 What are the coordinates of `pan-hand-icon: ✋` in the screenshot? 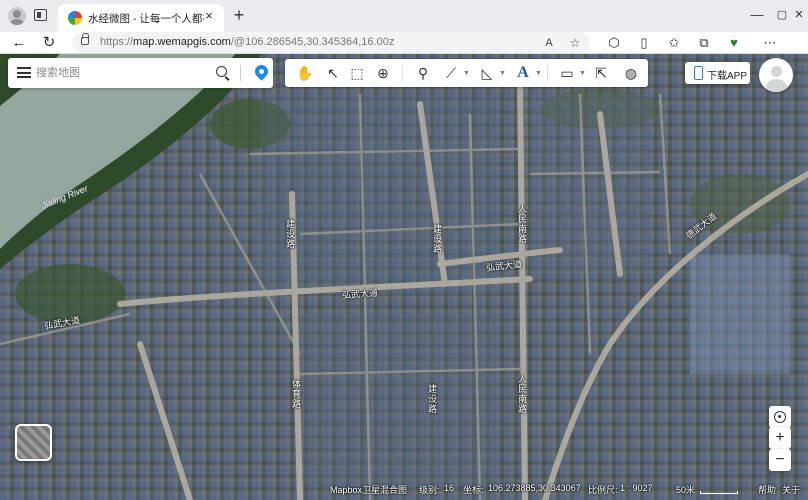 It's located at (305, 73).